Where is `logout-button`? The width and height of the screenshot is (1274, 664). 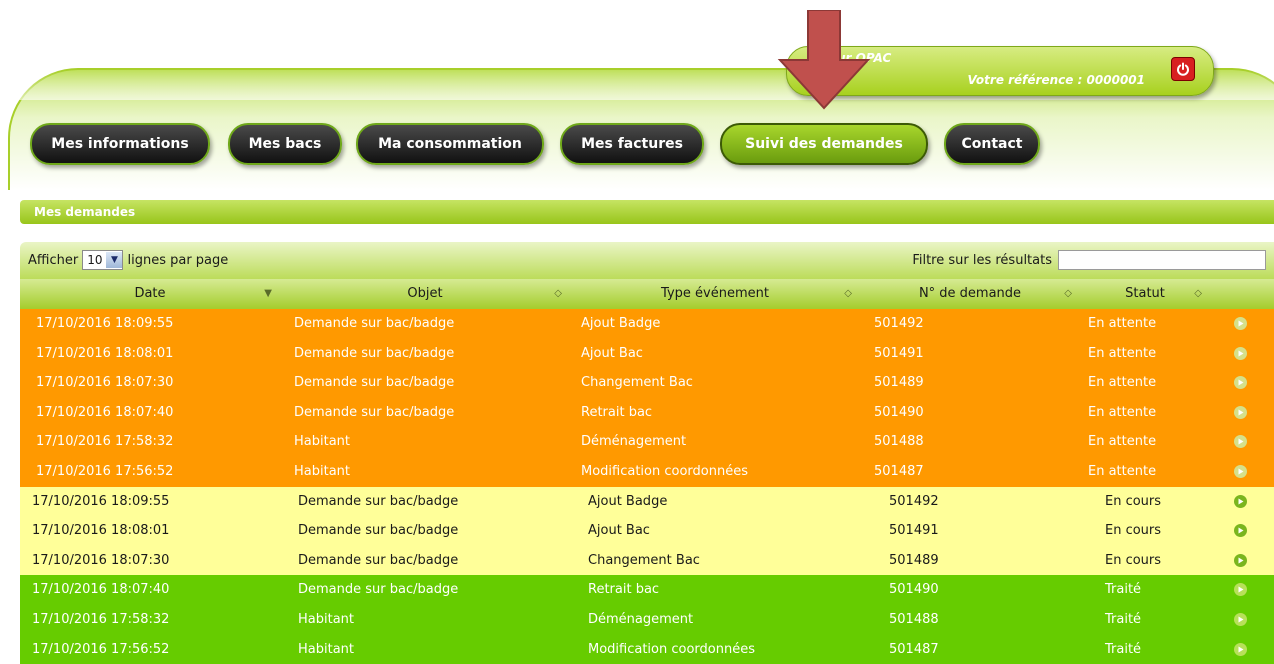
logout-button is located at coordinates (1183, 69).